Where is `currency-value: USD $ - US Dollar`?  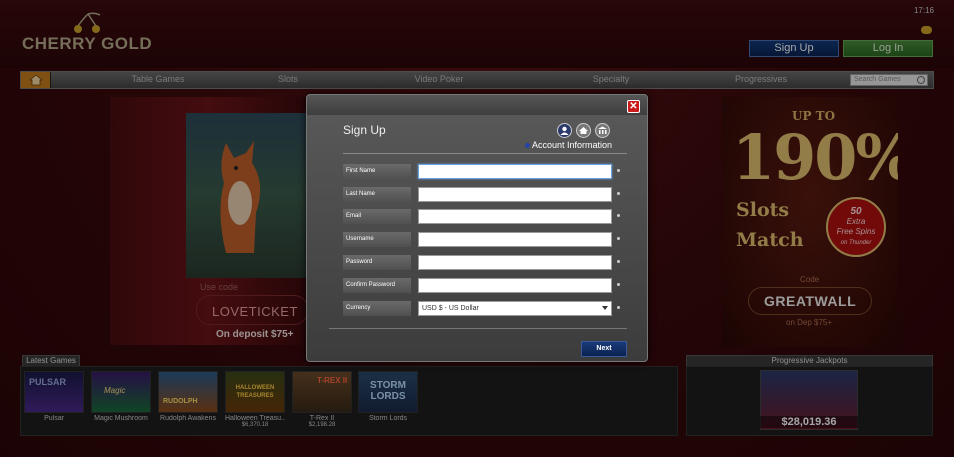 currency-value: USD $ - US Dollar is located at coordinates (450, 308).